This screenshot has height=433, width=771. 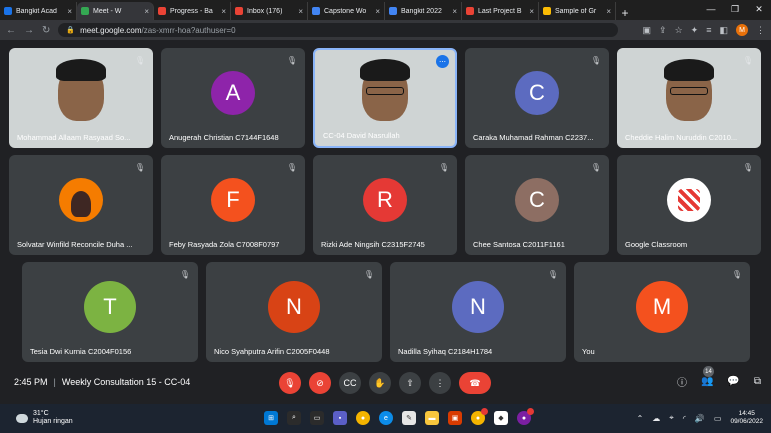 What do you see at coordinates (386, 418) in the screenshot?
I see `edge-icon: e` at bounding box center [386, 418].